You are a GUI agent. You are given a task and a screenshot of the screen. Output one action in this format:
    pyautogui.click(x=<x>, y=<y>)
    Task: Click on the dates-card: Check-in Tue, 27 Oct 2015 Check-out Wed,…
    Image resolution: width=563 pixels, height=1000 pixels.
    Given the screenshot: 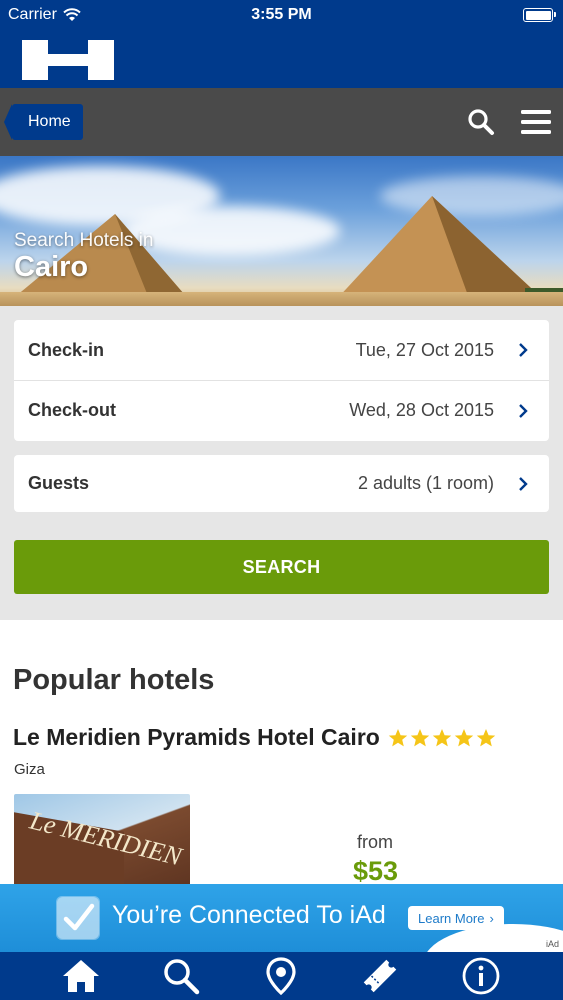 What is the action you would take?
    pyautogui.click(x=281, y=380)
    